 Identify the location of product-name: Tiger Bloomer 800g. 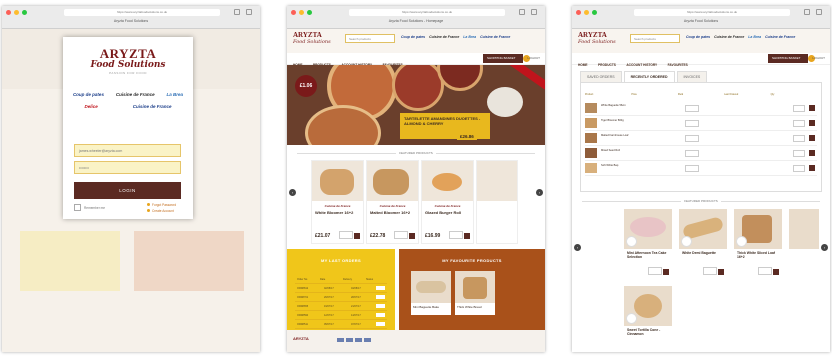
(621, 120).